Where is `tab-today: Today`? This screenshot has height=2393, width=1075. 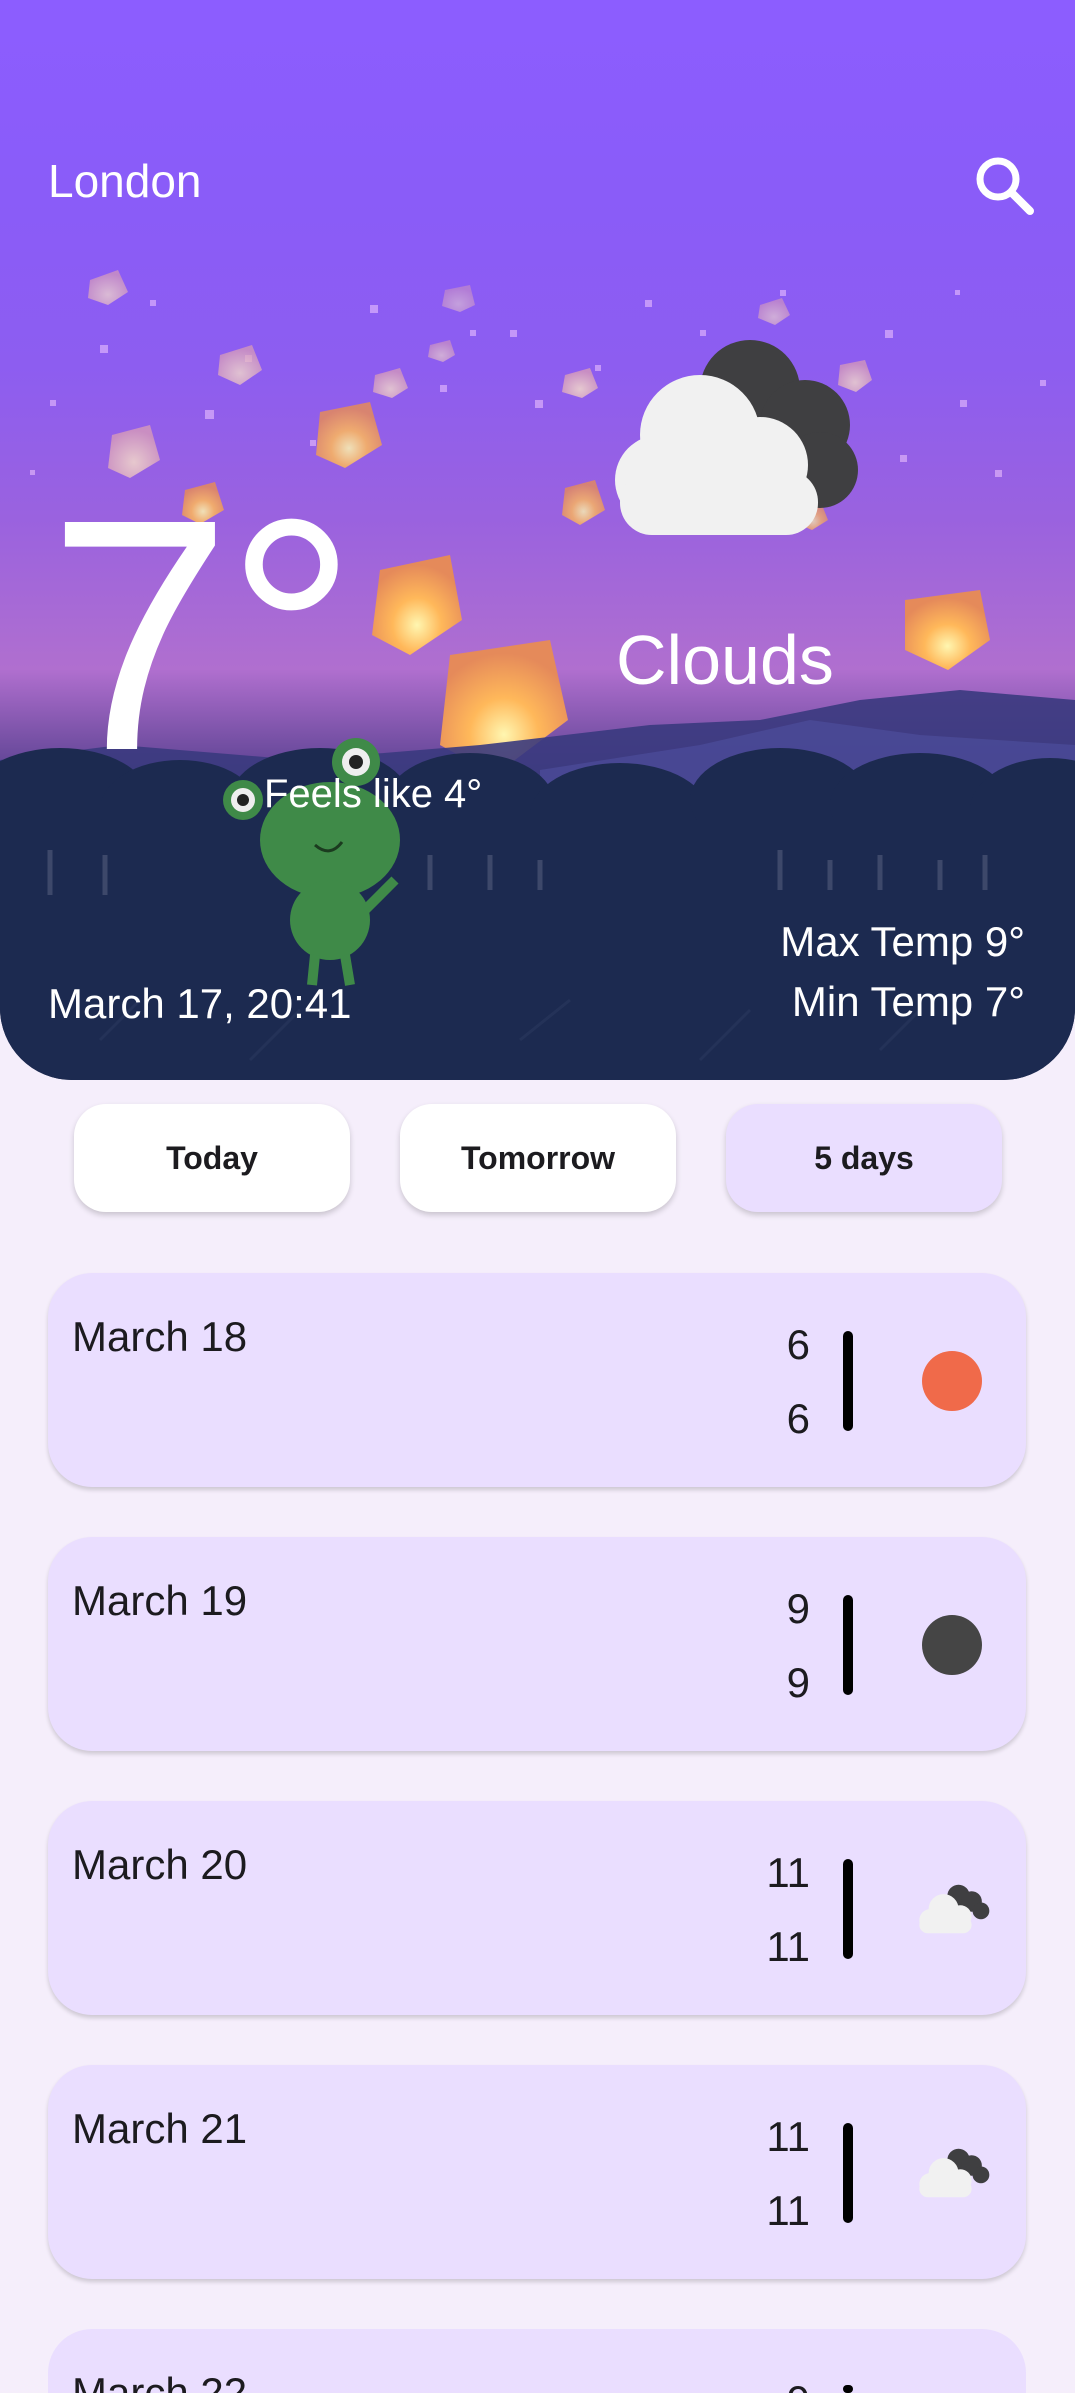
tab-today: Today is located at coordinates (212, 1158).